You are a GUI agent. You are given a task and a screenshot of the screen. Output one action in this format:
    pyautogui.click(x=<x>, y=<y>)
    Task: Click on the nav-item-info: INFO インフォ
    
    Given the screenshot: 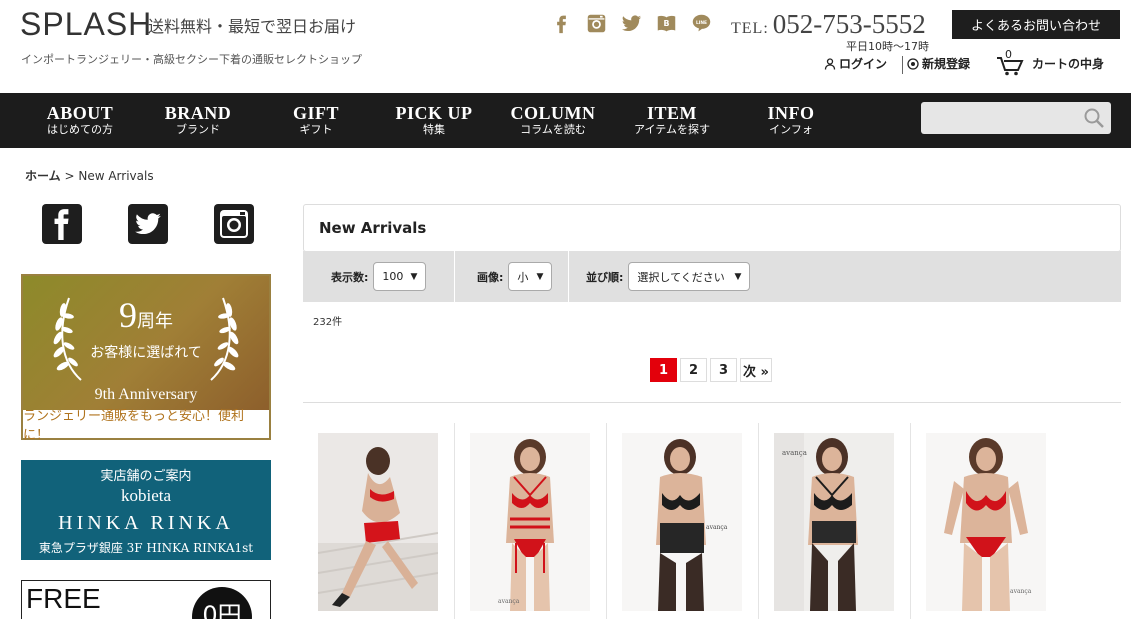 What is the action you would take?
    pyautogui.click(x=791, y=120)
    